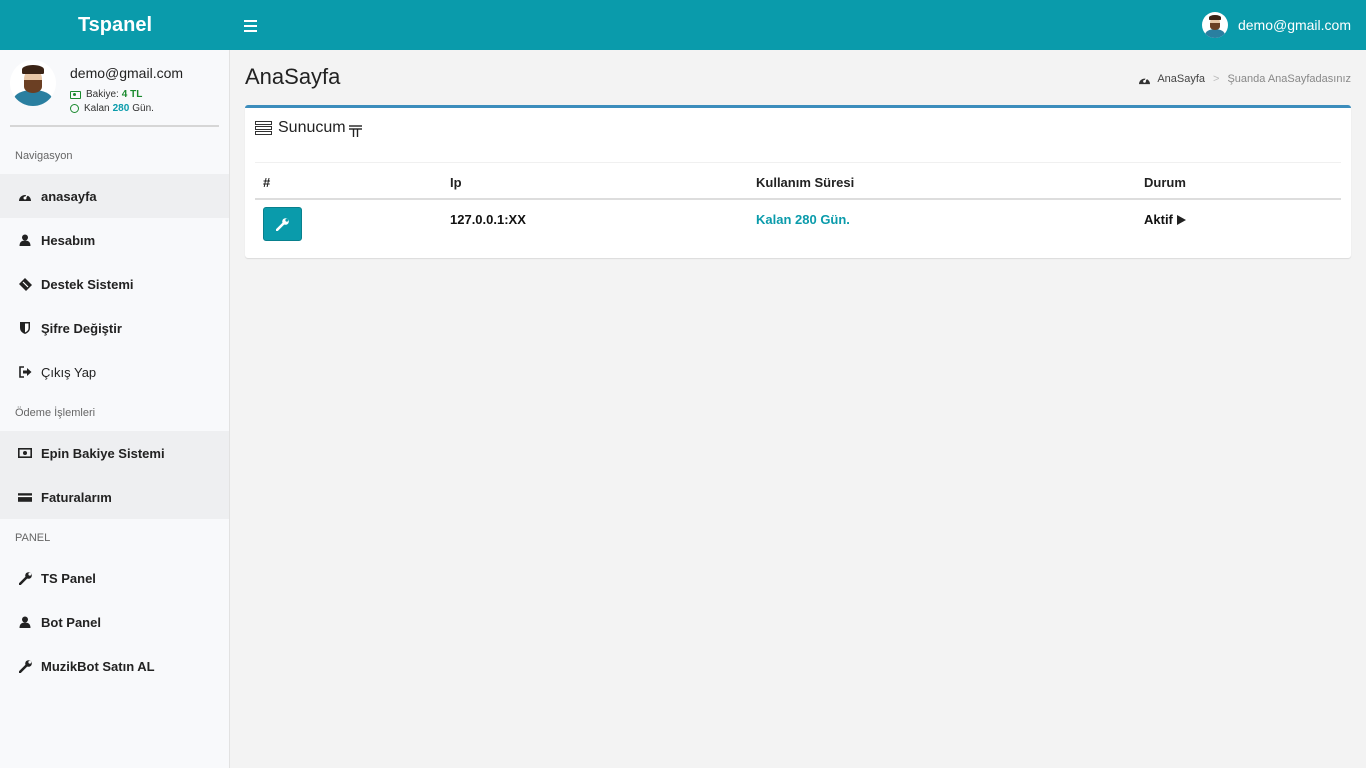  What do you see at coordinates (1289, 79) in the screenshot?
I see `breadcrumb-current: Şuanda AnaSayfadasınız` at bounding box center [1289, 79].